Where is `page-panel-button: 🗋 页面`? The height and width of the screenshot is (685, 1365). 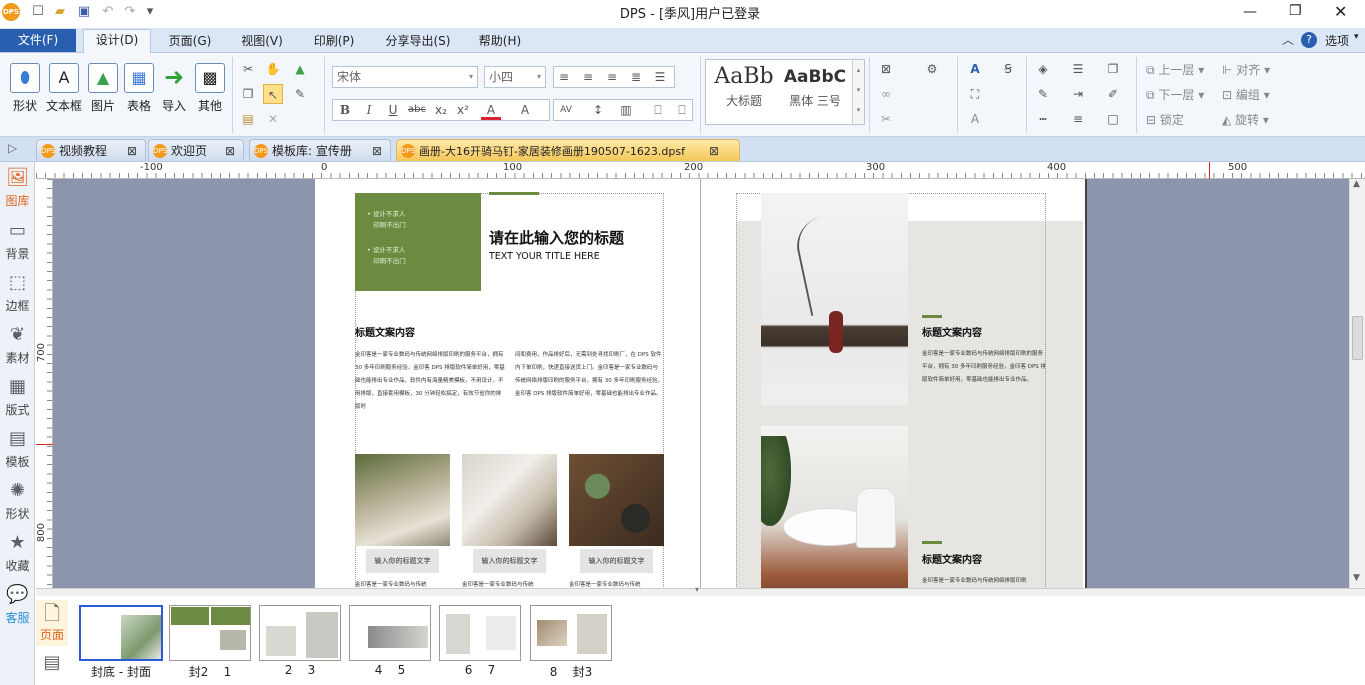 page-panel-button: 🗋 页面 is located at coordinates (52, 623).